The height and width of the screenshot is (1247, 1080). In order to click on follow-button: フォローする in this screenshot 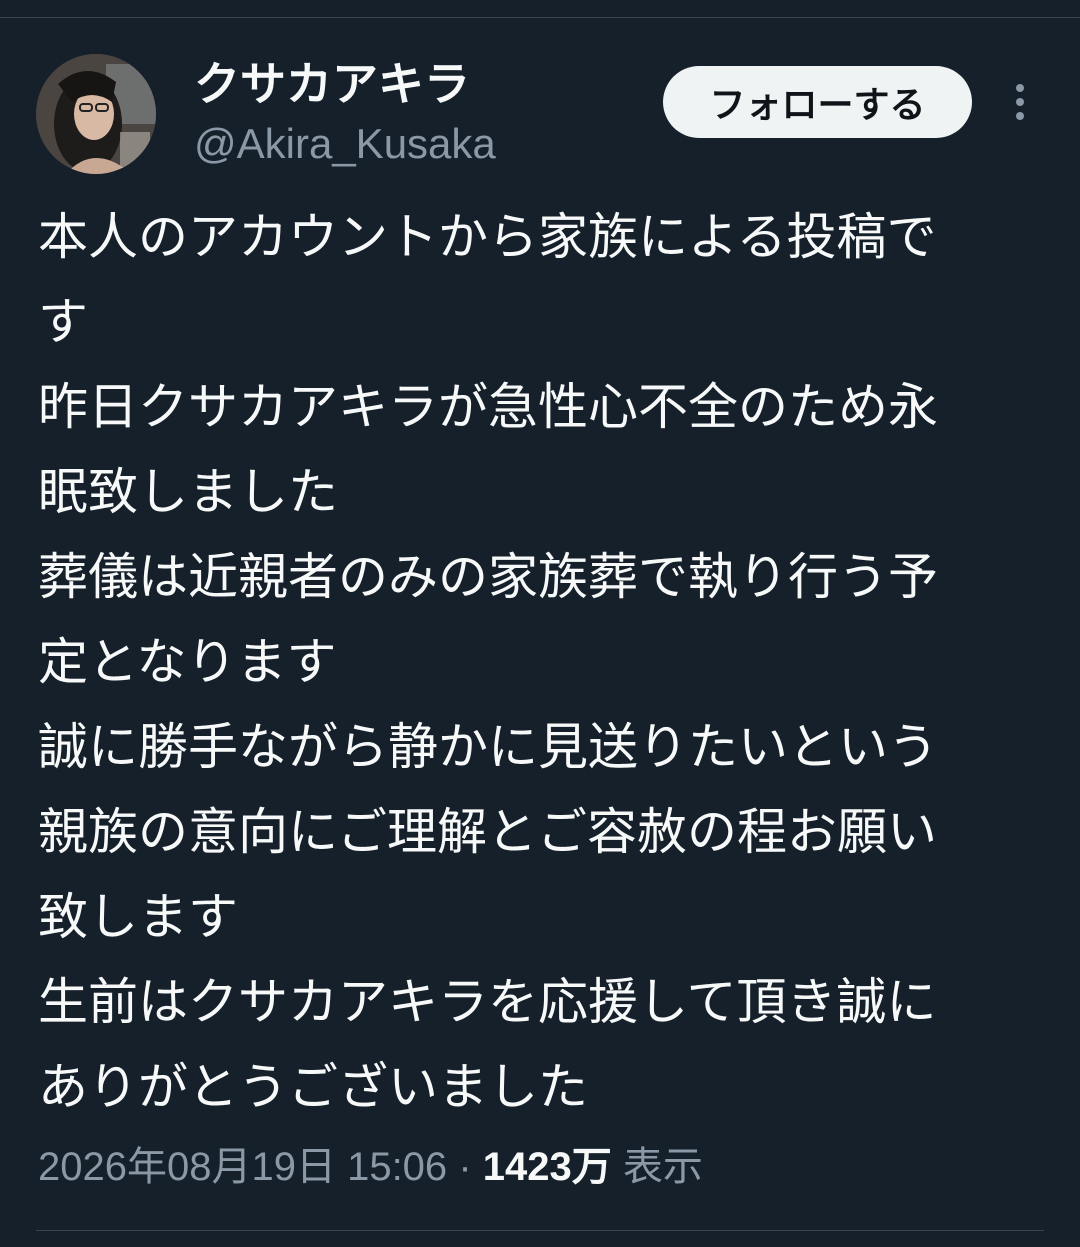, I will do `click(817, 102)`.